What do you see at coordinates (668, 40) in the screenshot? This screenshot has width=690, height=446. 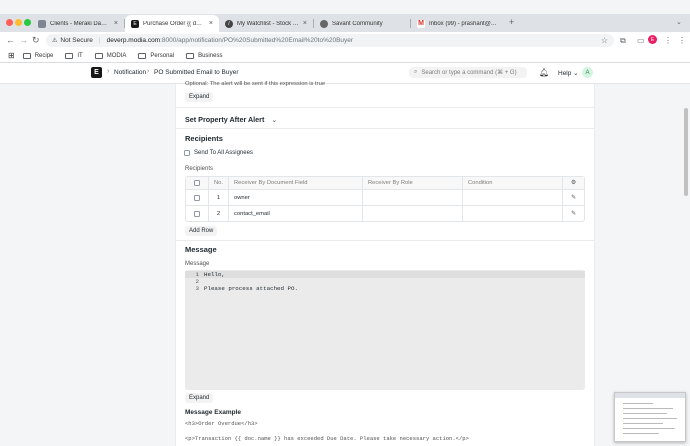 I see `chrome-menu-icon: ⋮` at bounding box center [668, 40].